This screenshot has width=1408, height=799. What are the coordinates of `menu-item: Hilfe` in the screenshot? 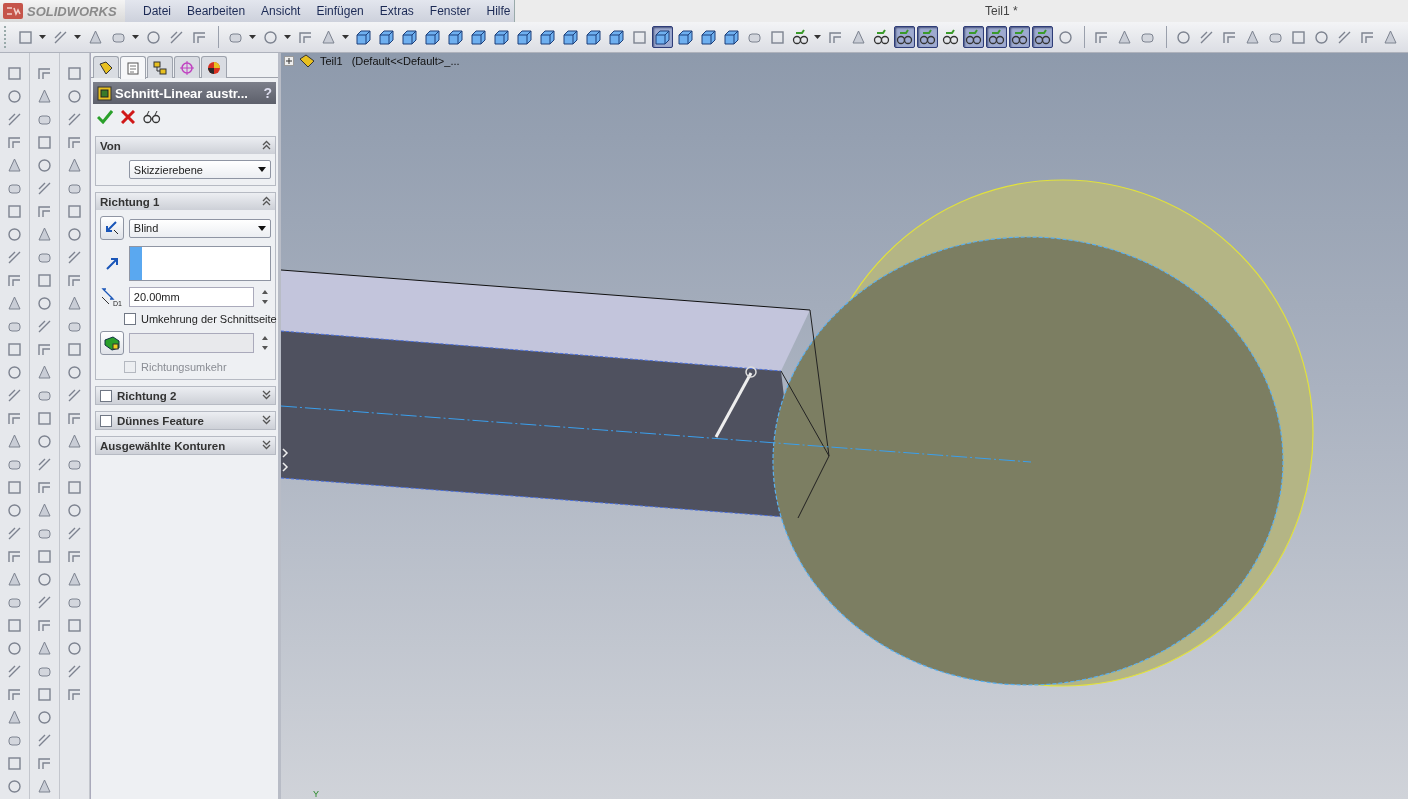 It's located at (498, 11).